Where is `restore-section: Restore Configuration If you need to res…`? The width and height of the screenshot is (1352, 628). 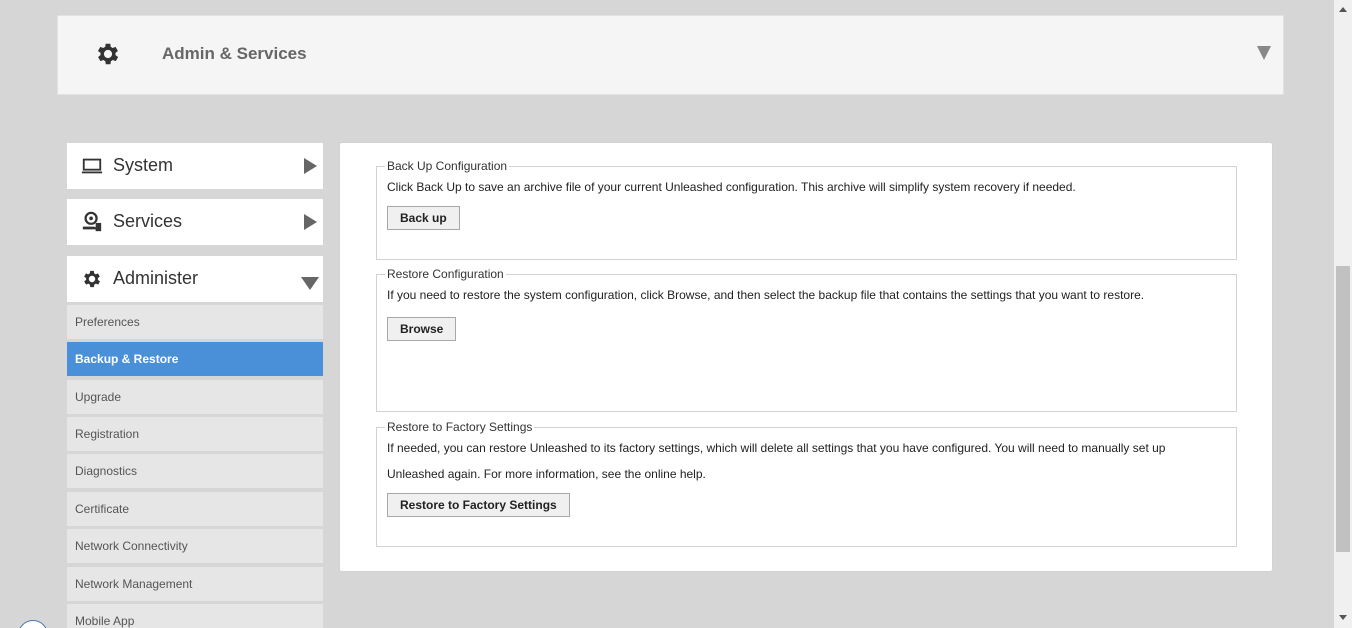
restore-section: Restore Configuration If you need to res… is located at coordinates (806, 339).